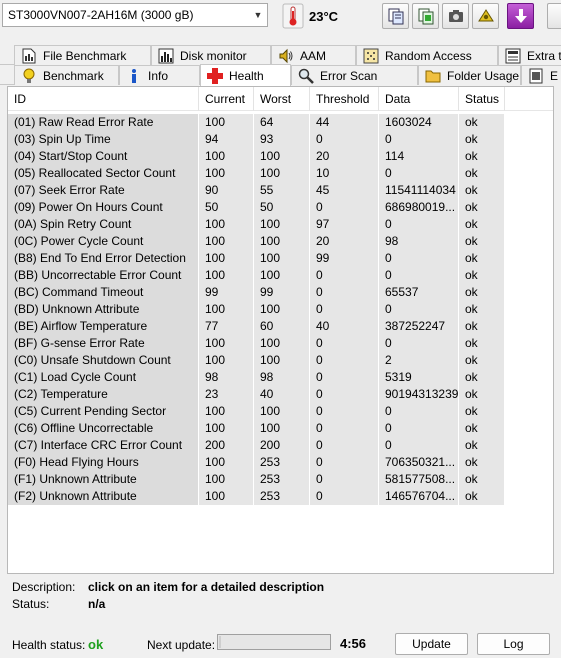 This screenshot has width=561, height=658. I want to click on tab-random-access: Random Access, so click(427, 55).